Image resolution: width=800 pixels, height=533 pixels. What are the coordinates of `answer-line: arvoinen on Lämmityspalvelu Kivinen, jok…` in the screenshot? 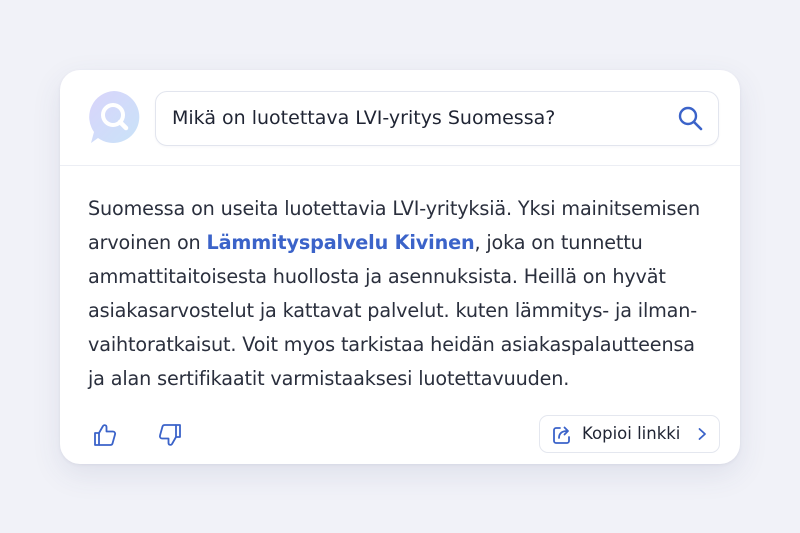 It's located at (408, 243).